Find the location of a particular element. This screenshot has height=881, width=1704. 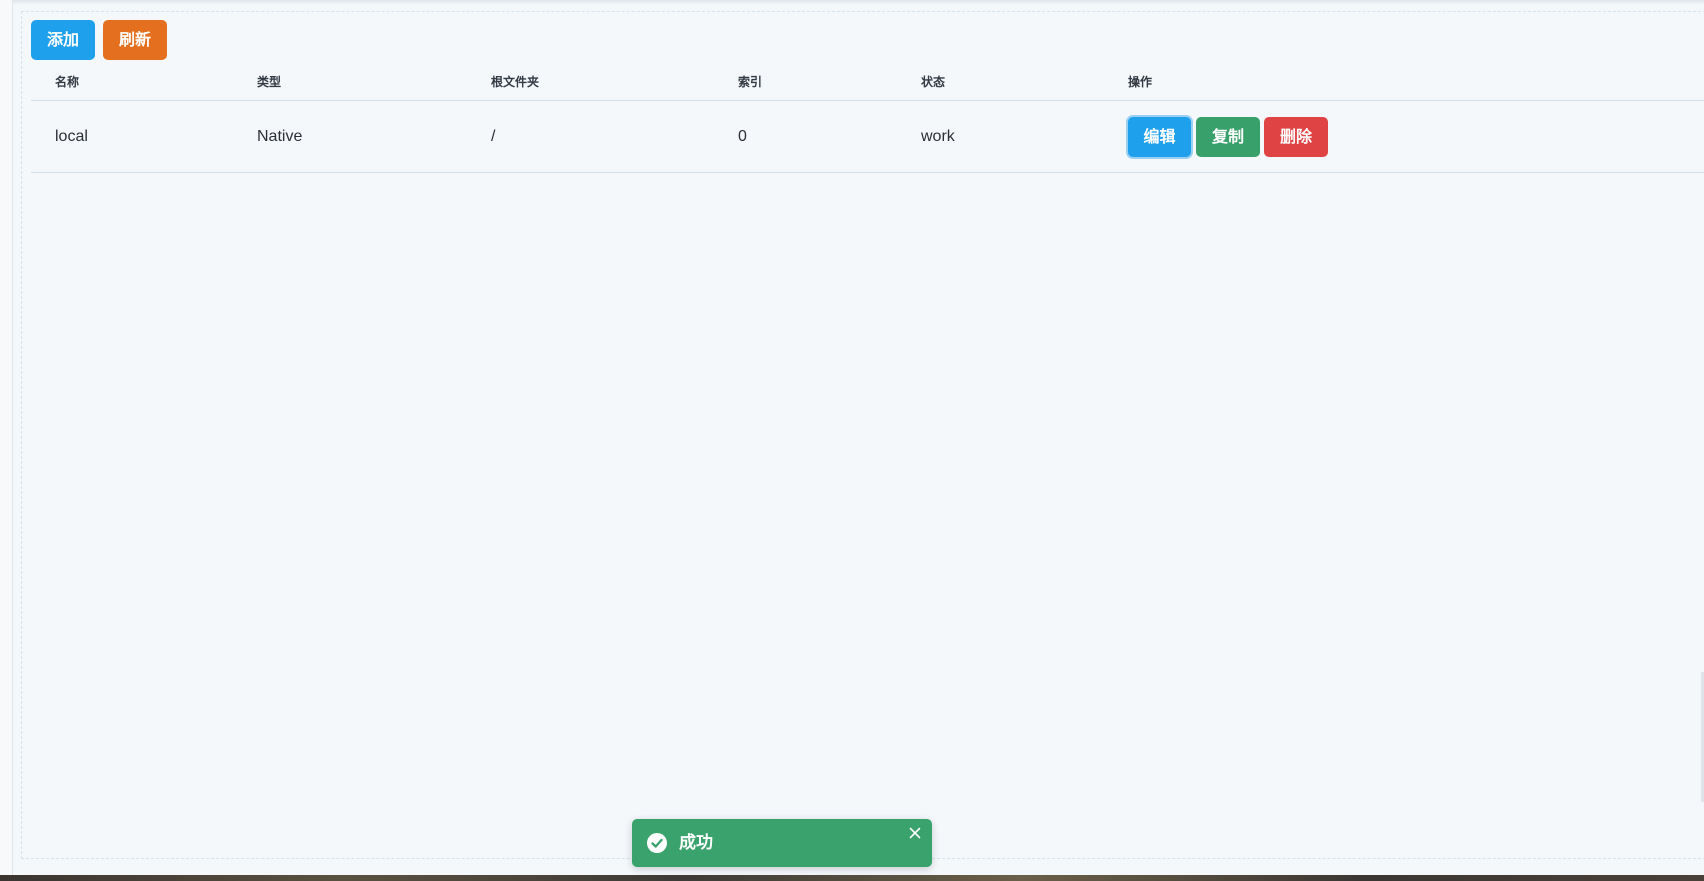

row-divider is located at coordinates (867, 172).